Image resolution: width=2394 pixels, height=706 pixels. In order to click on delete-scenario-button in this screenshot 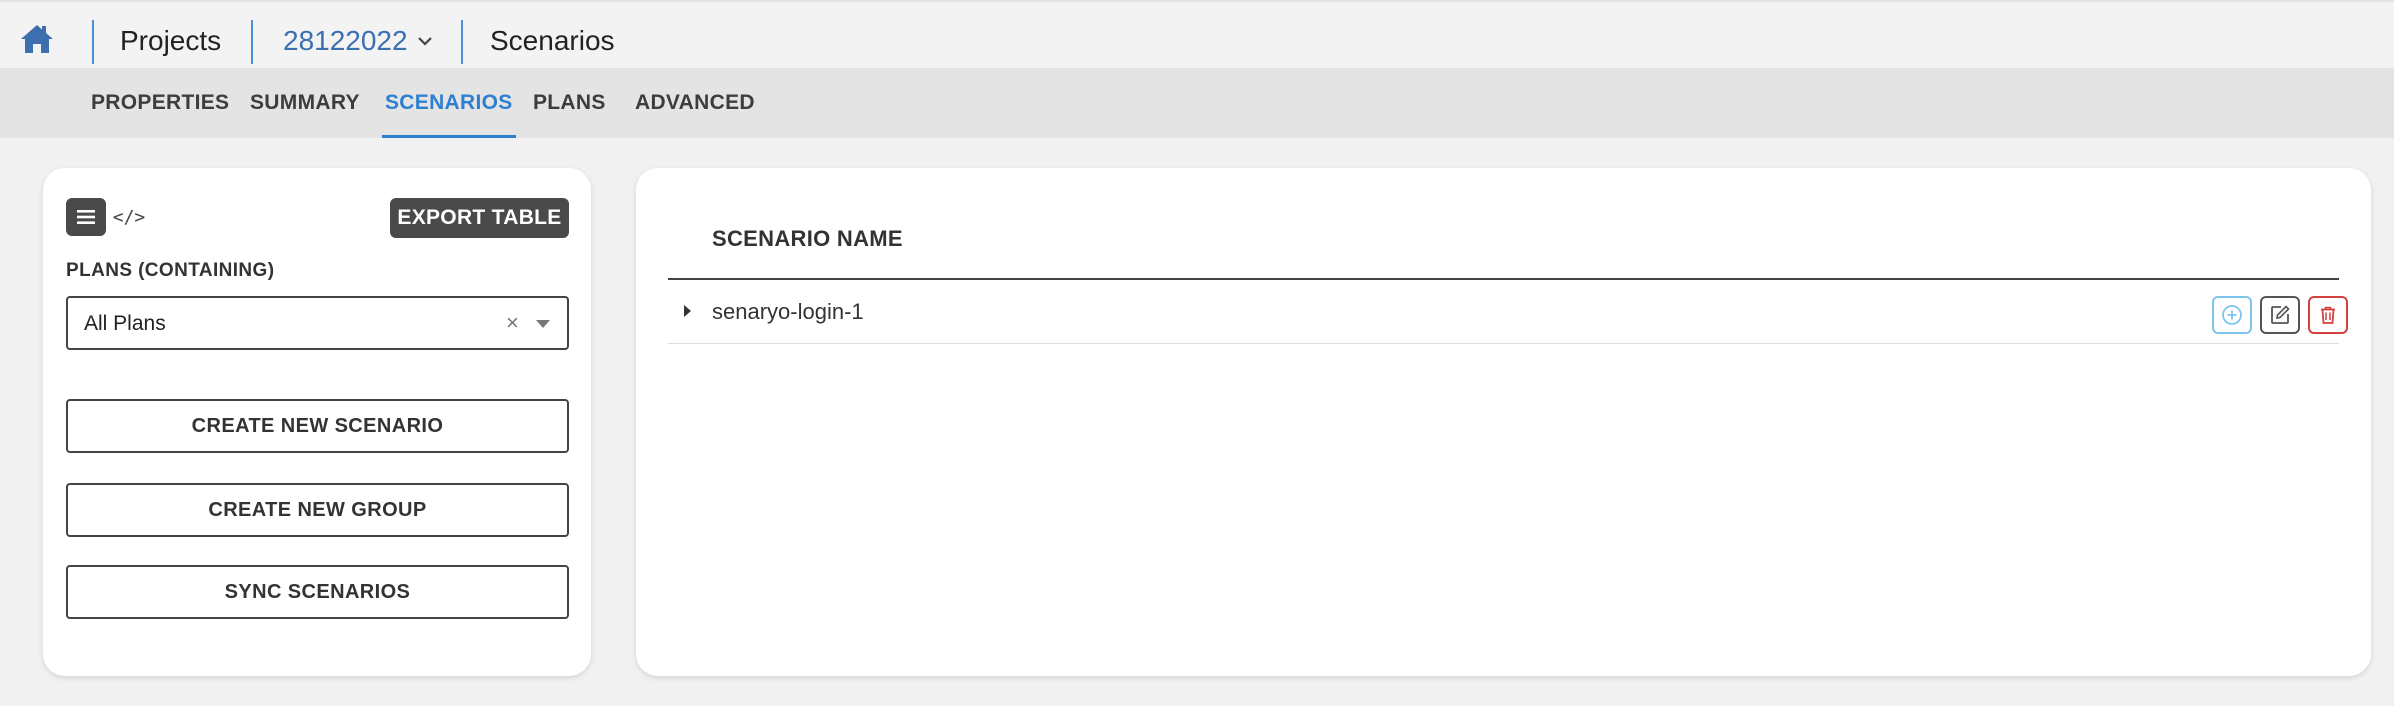, I will do `click(2328, 315)`.